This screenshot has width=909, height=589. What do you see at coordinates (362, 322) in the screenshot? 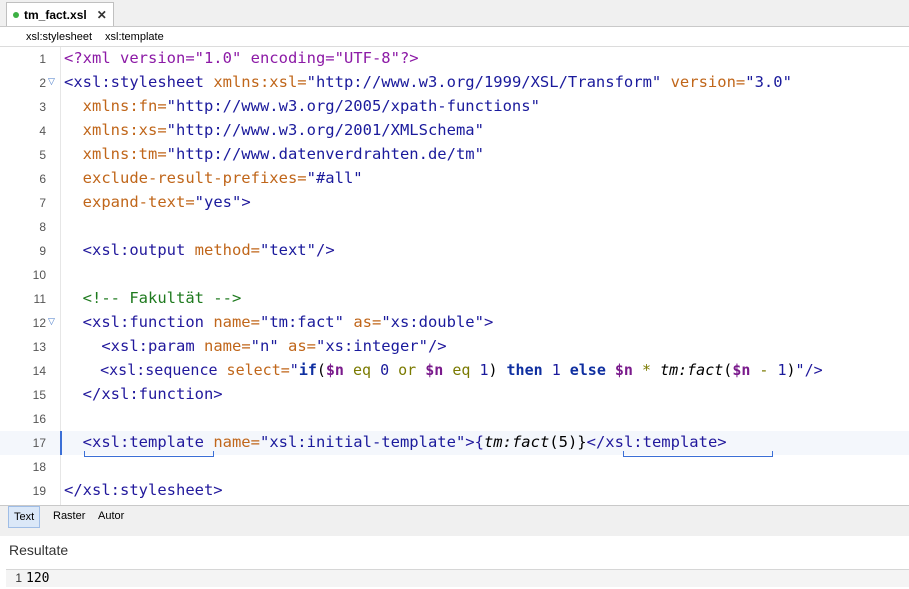
I see `code-token: as=` at bounding box center [362, 322].